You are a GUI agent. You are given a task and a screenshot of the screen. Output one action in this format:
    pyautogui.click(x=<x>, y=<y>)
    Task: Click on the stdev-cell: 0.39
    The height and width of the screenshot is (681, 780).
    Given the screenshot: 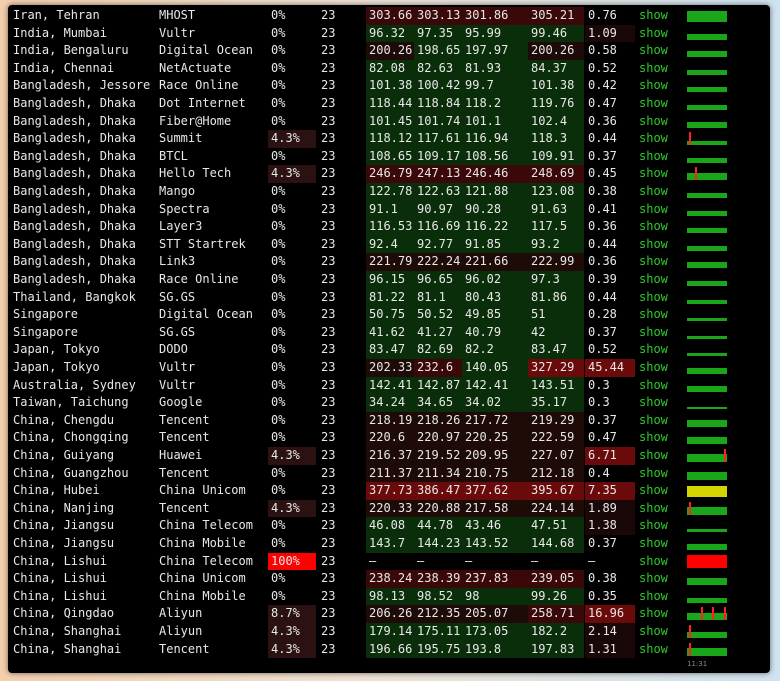 What is the action you would take?
    pyautogui.click(x=602, y=279)
    